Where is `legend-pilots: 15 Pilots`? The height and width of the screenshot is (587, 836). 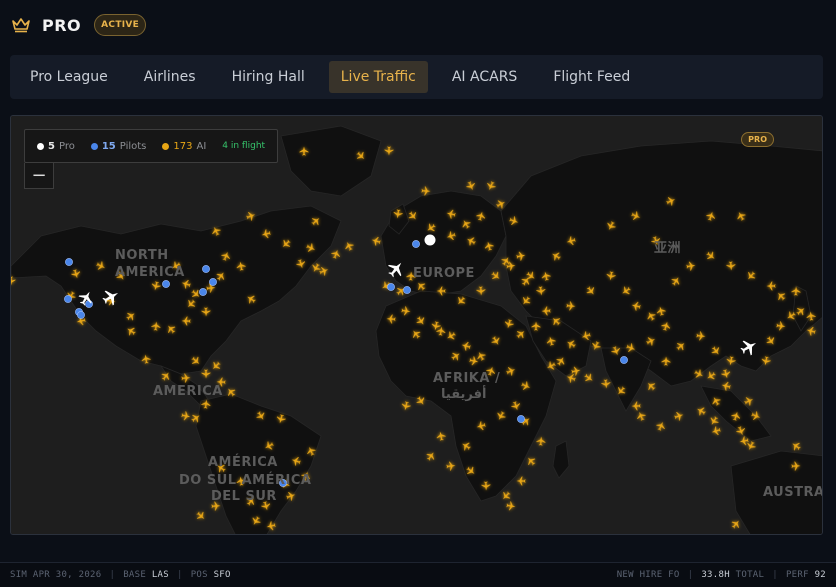
legend-pilots: 15 Pilots is located at coordinates (118, 146).